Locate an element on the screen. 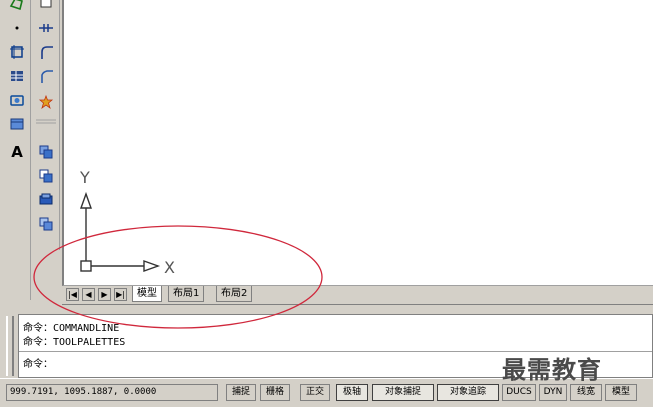 The width and height of the screenshot is (653, 407). osnap-toggle: 对象捕捉 is located at coordinates (403, 392).